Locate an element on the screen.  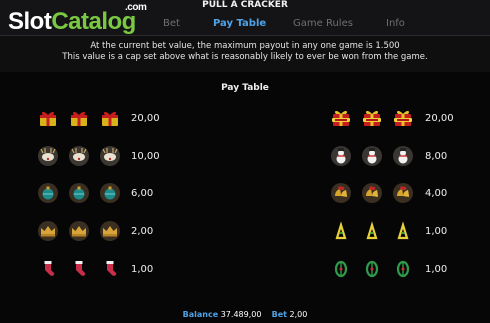
payout-value: 8,00 is located at coordinates (436, 156).